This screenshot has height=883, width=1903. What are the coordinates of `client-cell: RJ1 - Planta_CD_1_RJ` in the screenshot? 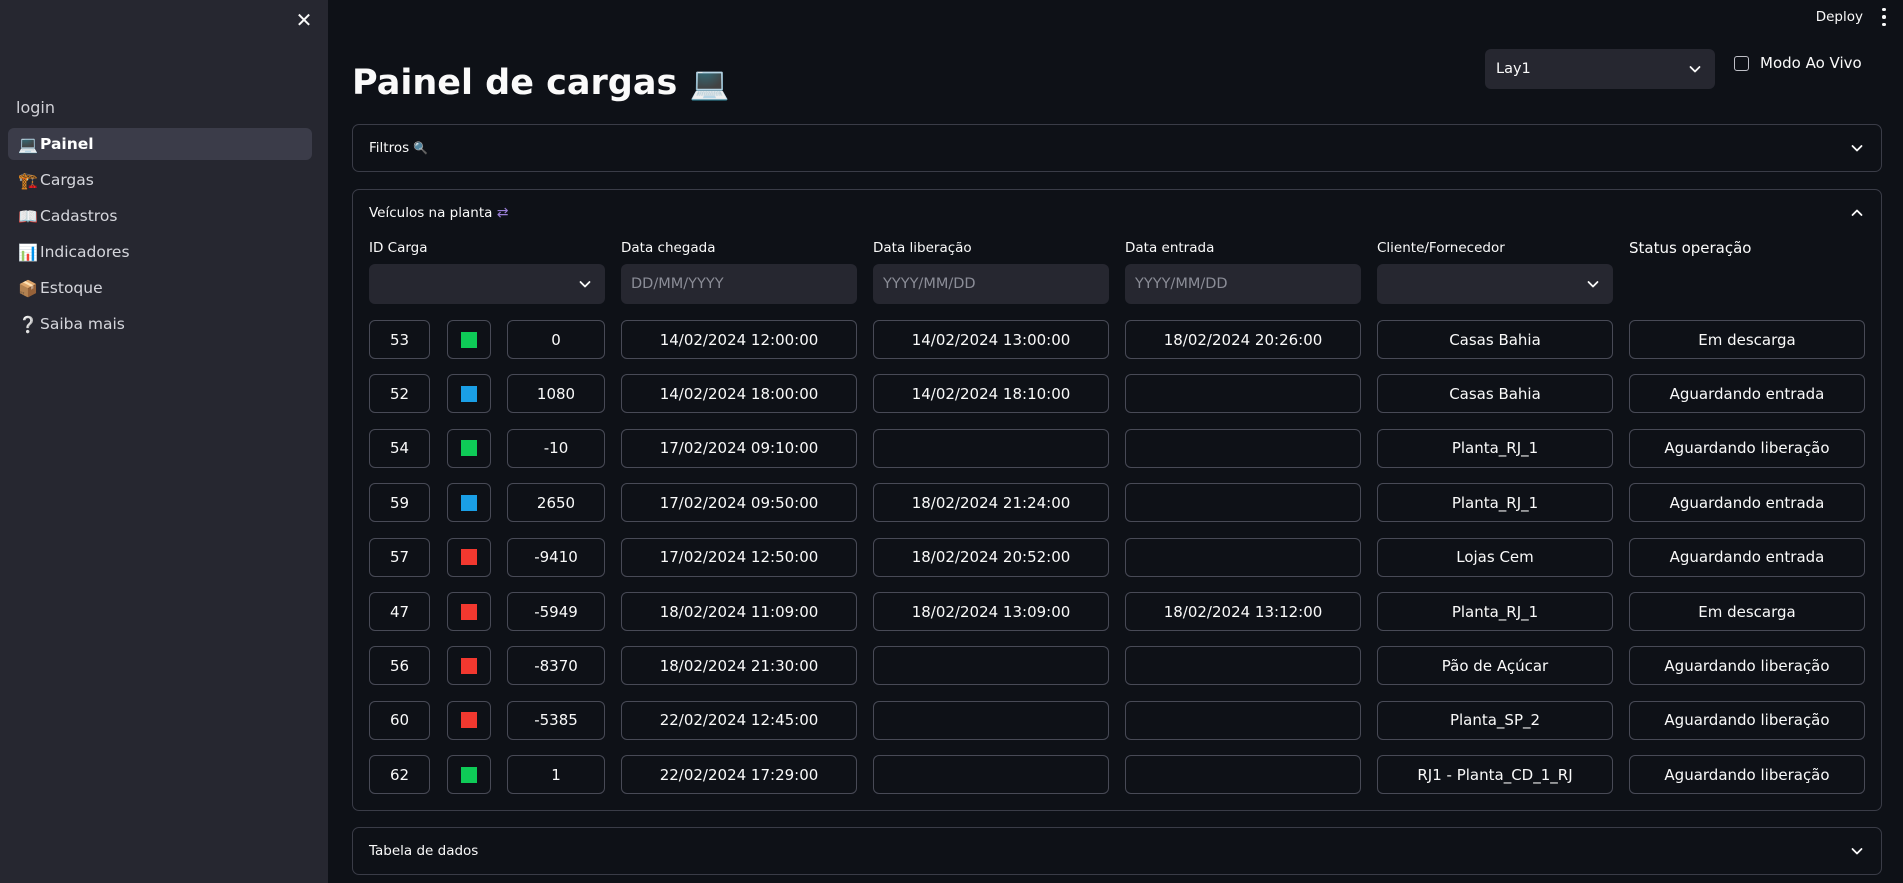 It's located at (1495, 775).